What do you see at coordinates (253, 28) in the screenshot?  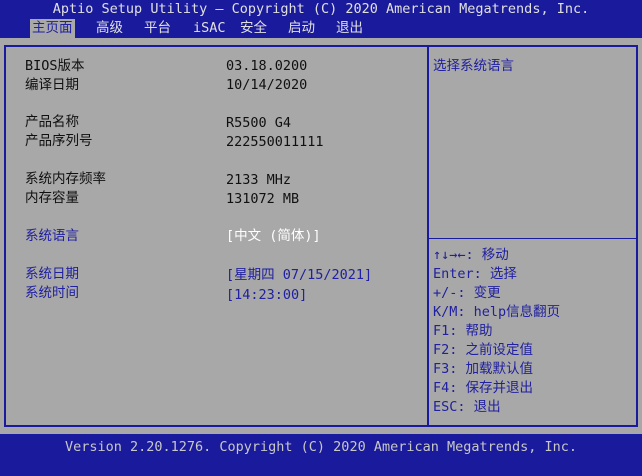 I see `tab-security: 安全` at bounding box center [253, 28].